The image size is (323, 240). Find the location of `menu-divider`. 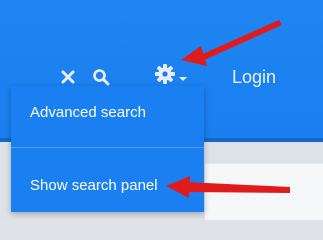

menu-divider is located at coordinates (107, 147).